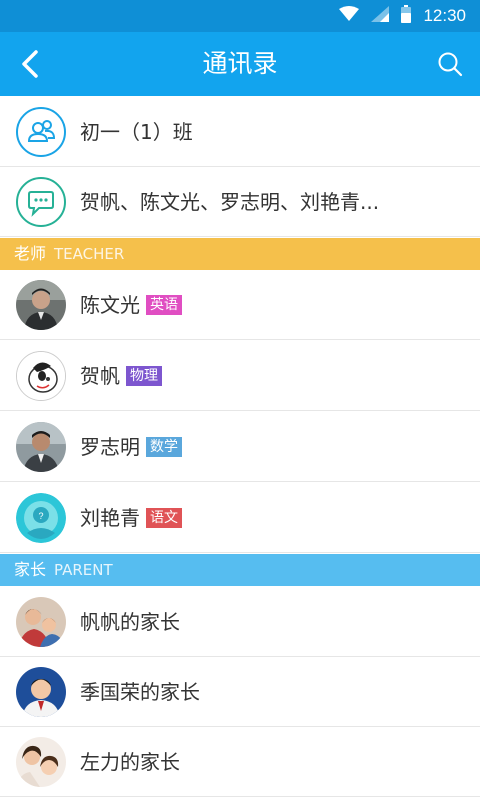 The height and width of the screenshot is (800, 480). Describe the element at coordinates (130, 622) in the screenshot. I see `contact-name: 帆帆的家长` at that location.